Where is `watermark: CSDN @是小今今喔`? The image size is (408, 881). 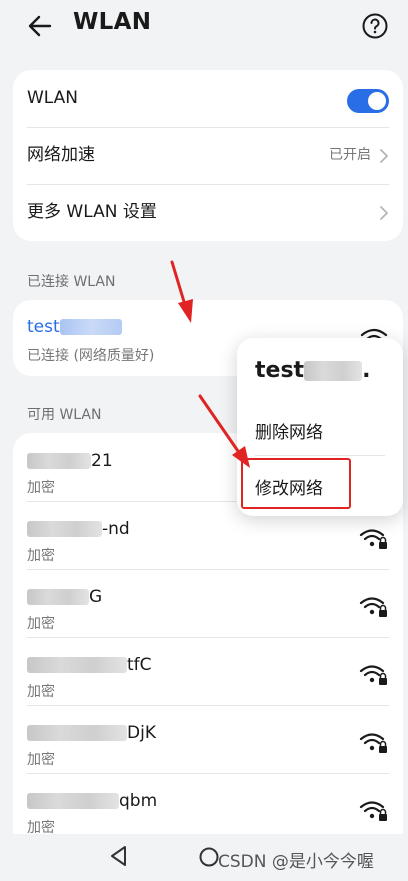 watermark: CSDN @是小今今喔 is located at coordinates (296, 862).